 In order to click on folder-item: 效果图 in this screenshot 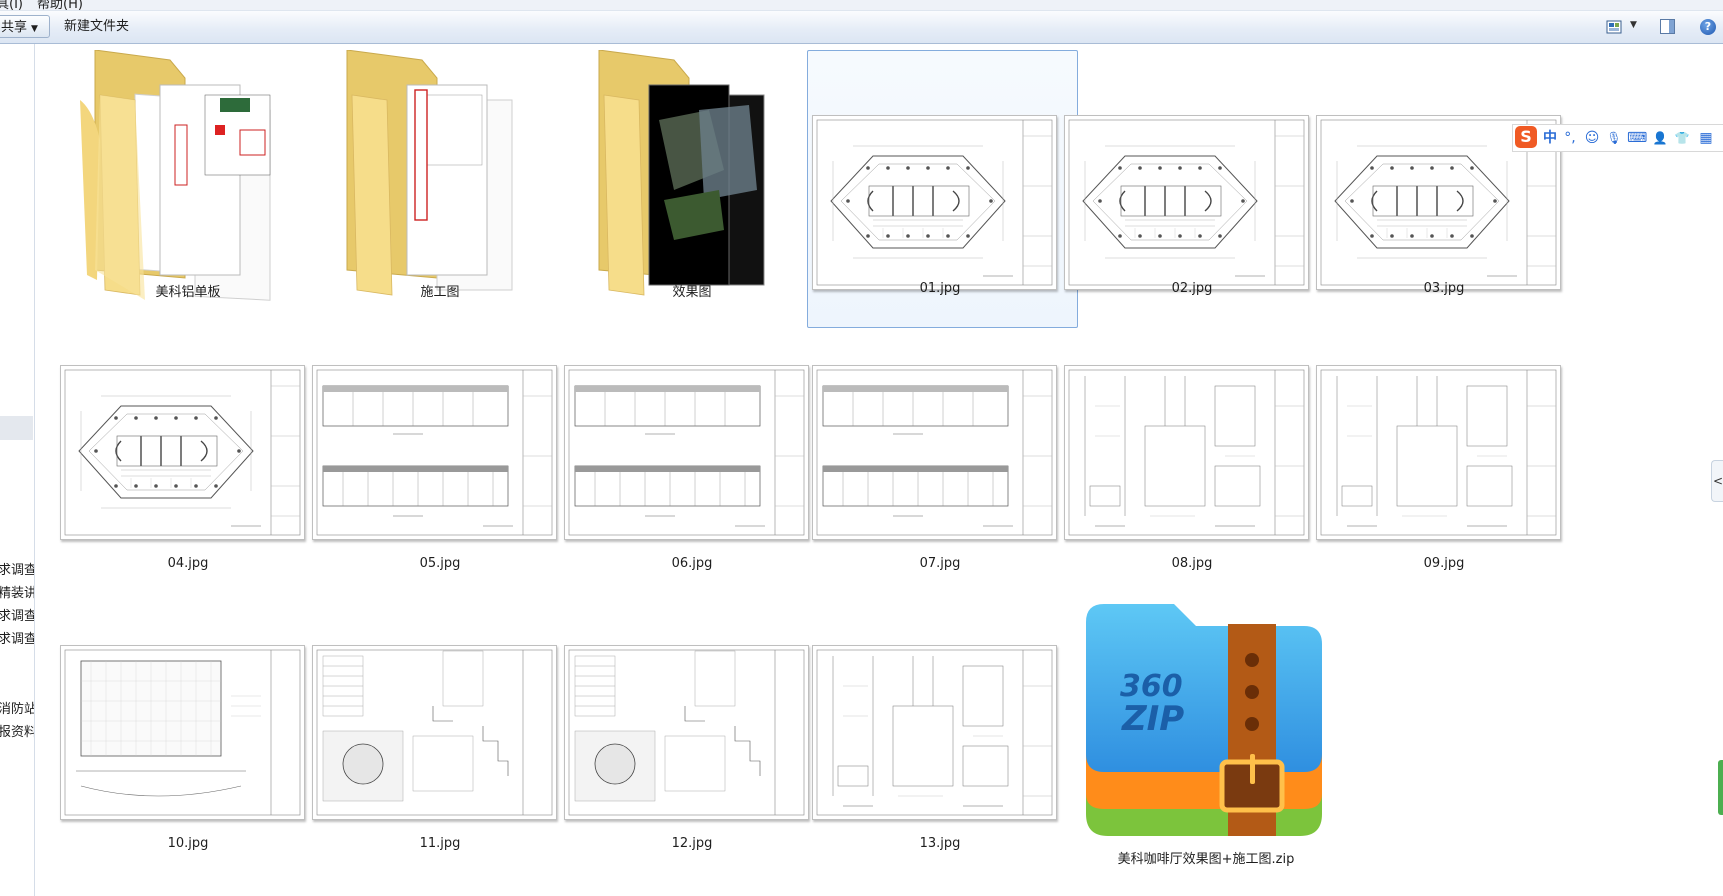, I will do `click(692, 185)`.